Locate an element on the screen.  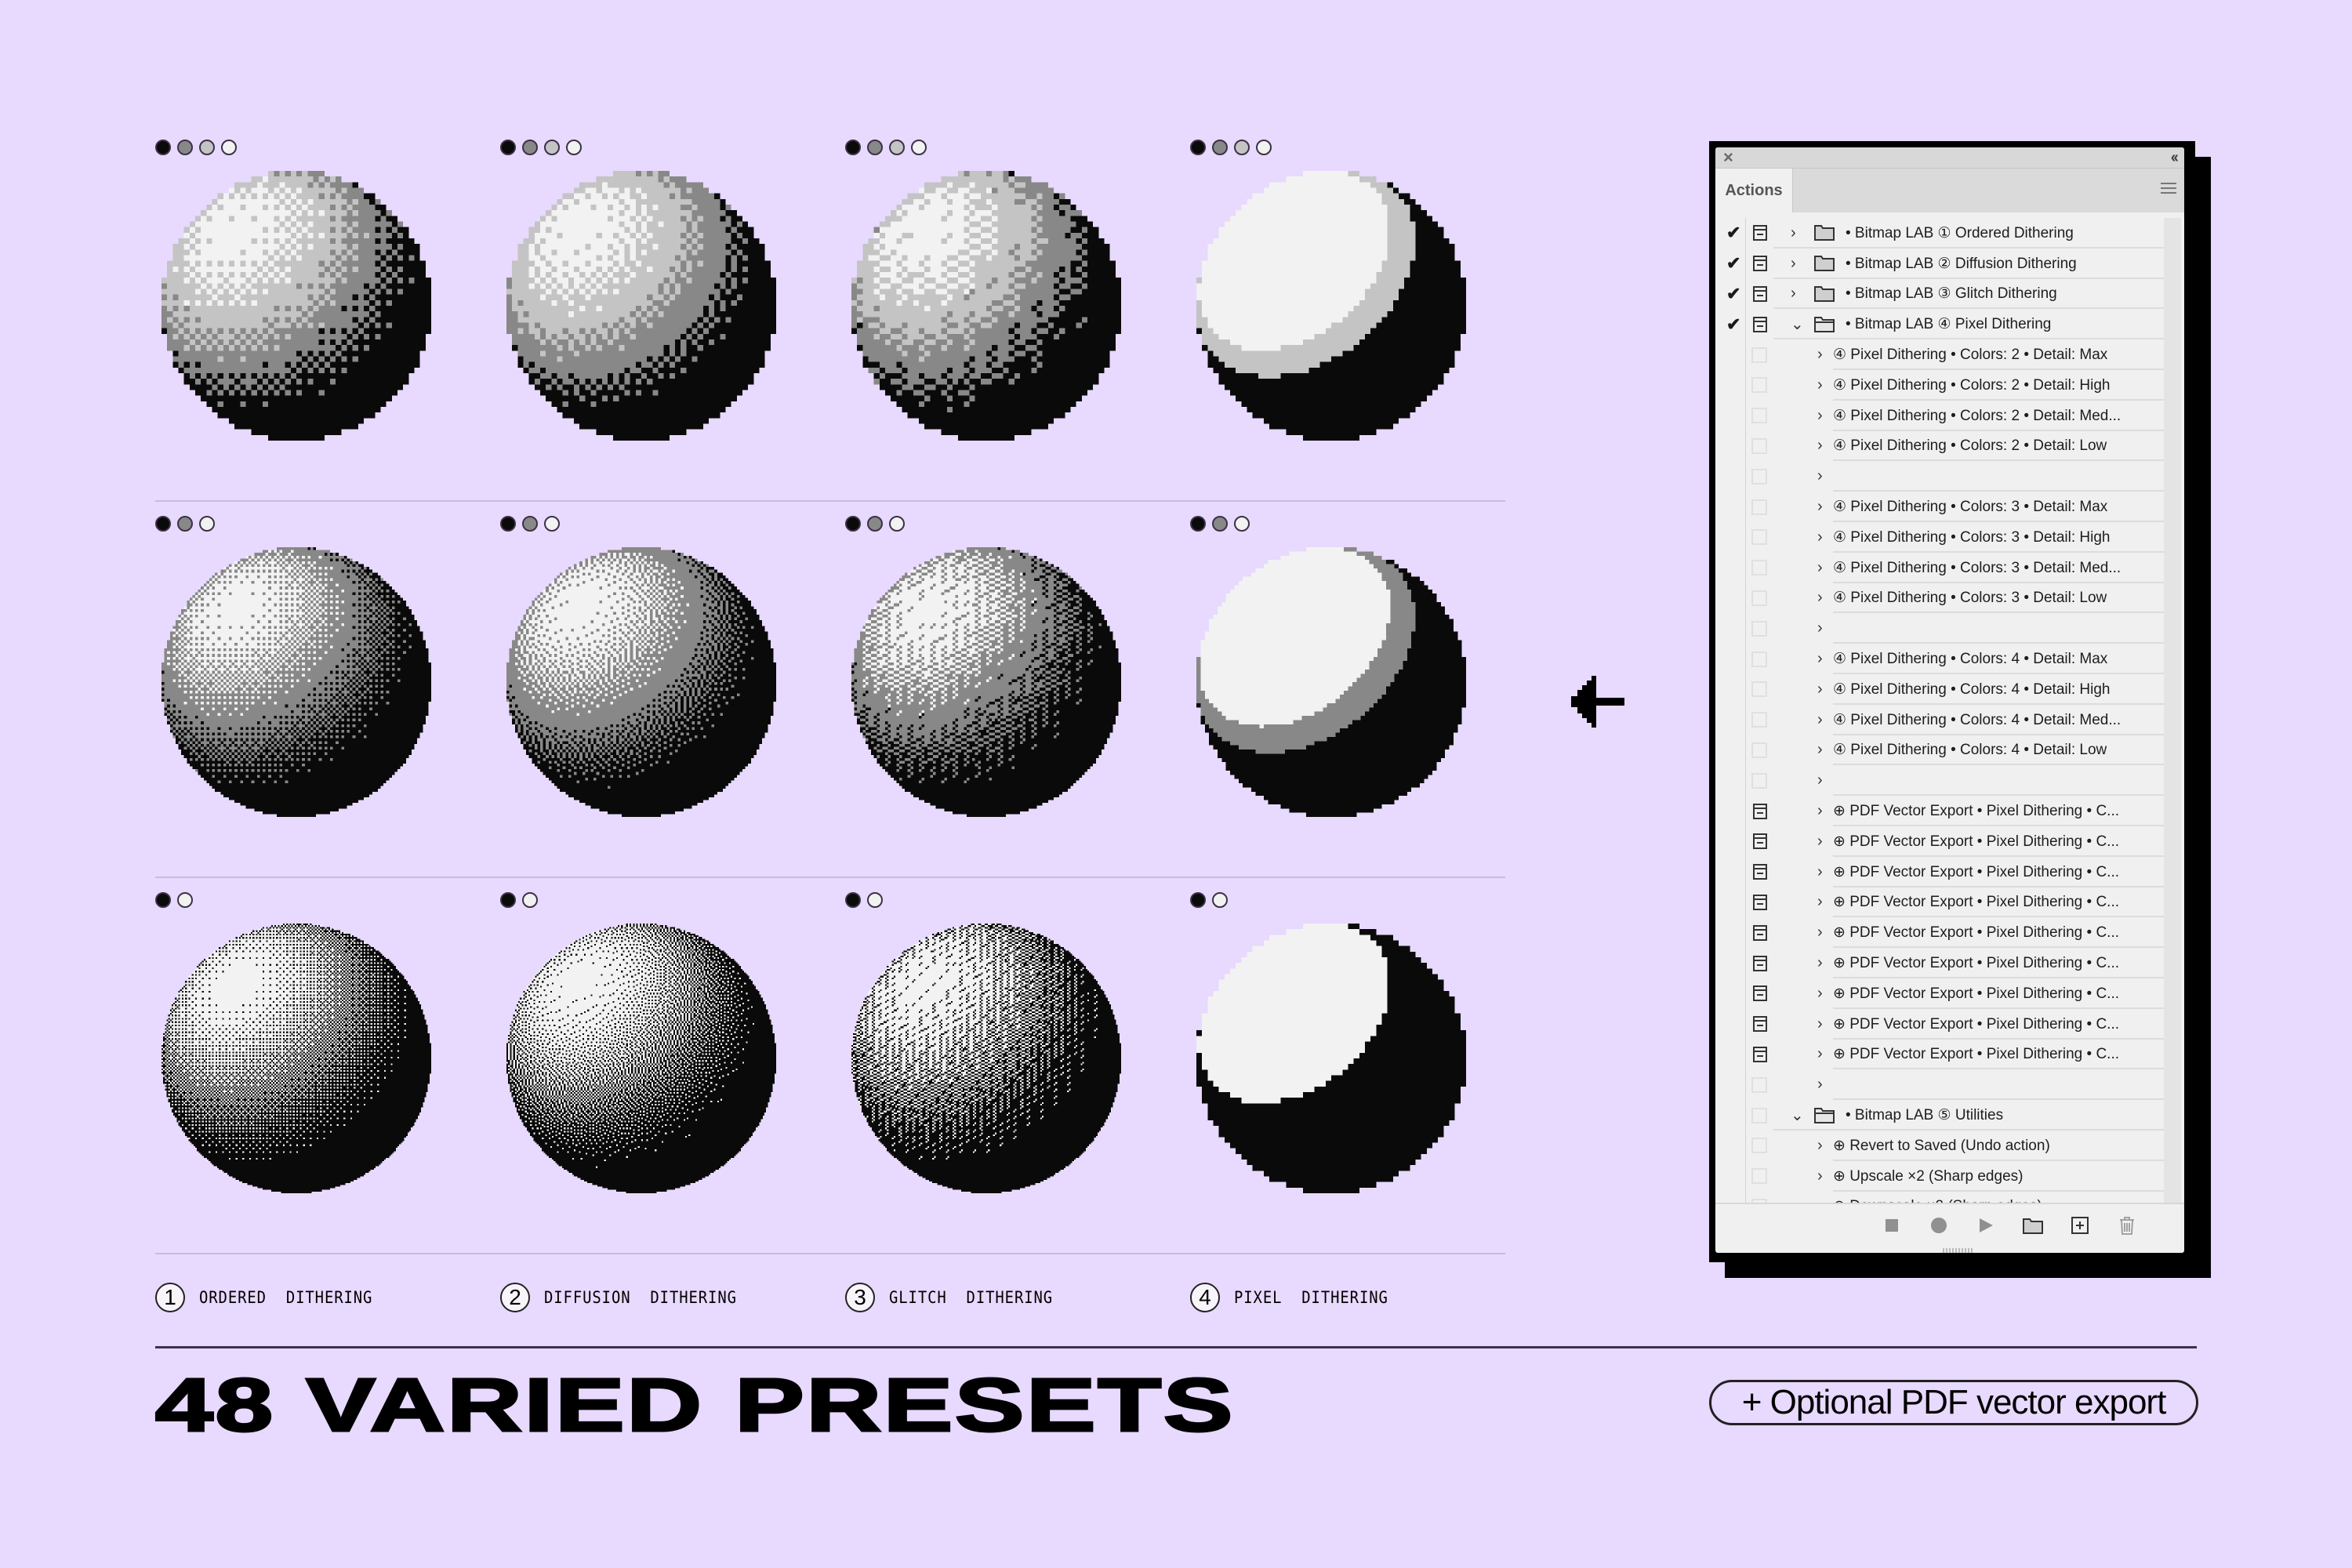
action-row: › ⊕ Upscale ×2 (Sharp edges) is located at coordinates (1939, 1176).